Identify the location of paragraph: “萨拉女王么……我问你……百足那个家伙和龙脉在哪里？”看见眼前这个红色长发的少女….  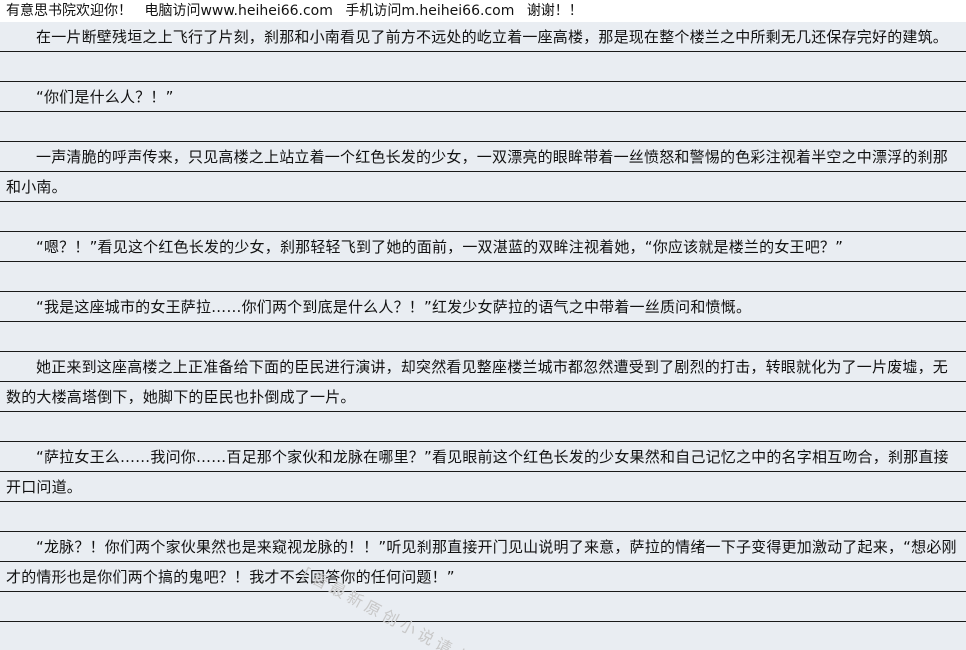
(477, 472).